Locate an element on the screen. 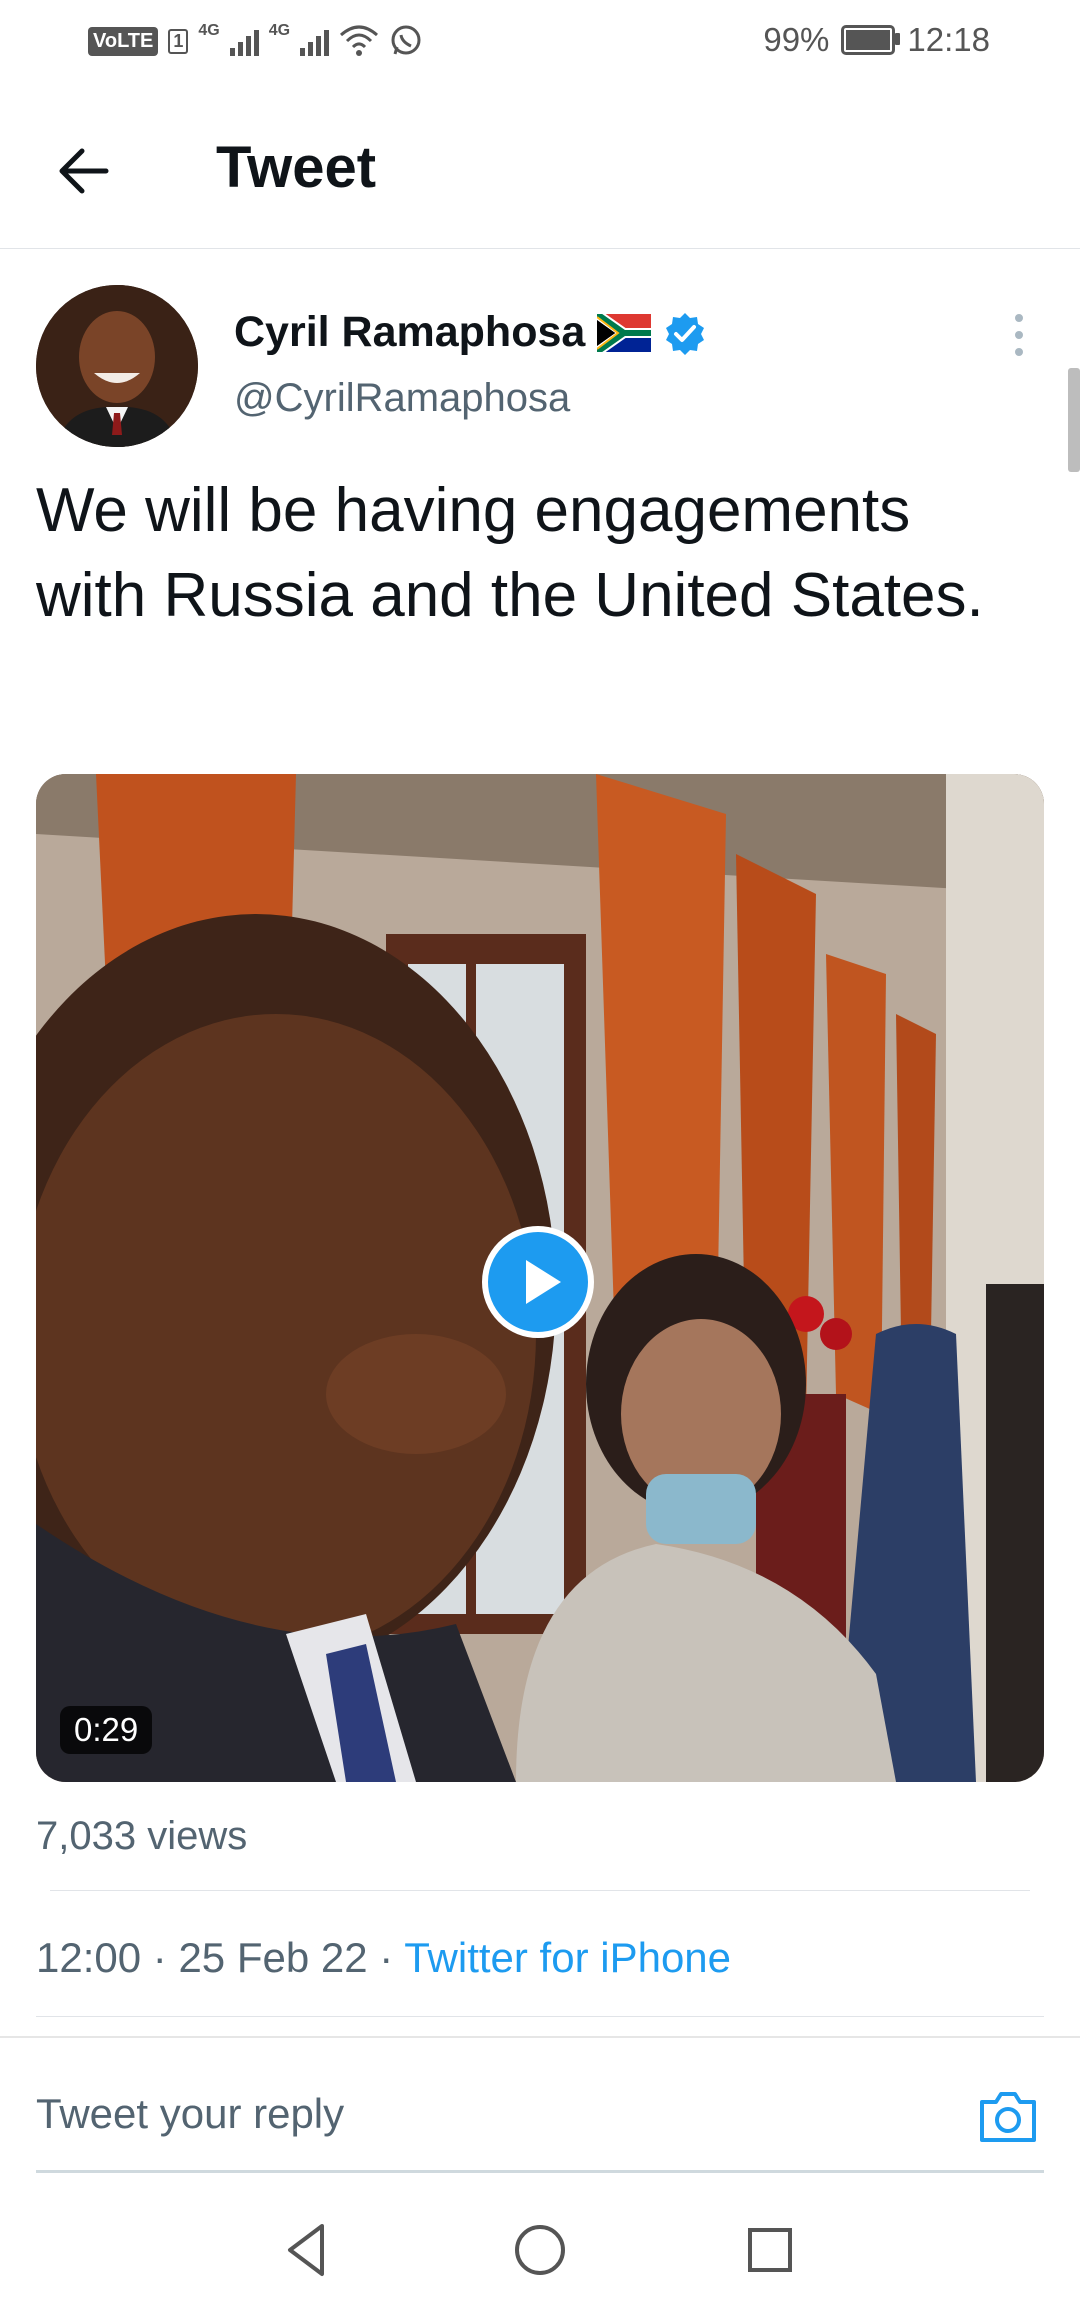 The width and height of the screenshot is (1080, 2312). status-left: VoLTE 1 4G 4G is located at coordinates (255, 41).